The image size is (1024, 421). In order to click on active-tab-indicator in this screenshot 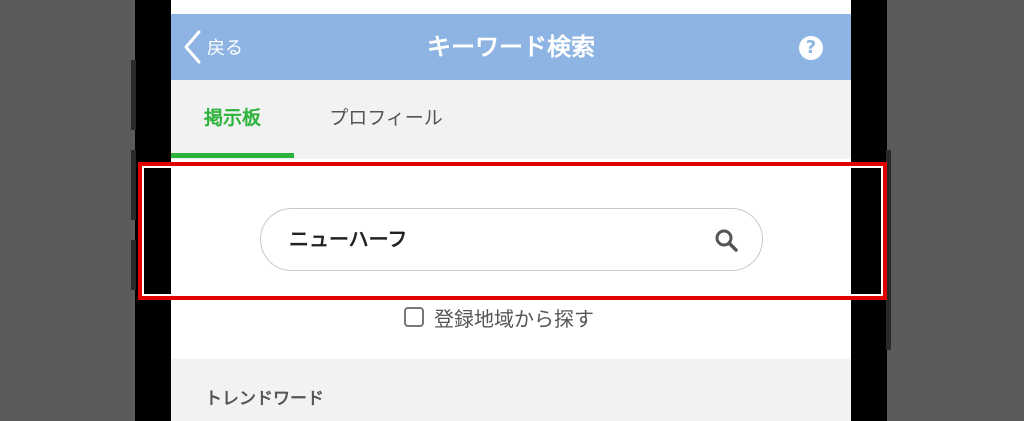, I will do `click(232, 155)`.